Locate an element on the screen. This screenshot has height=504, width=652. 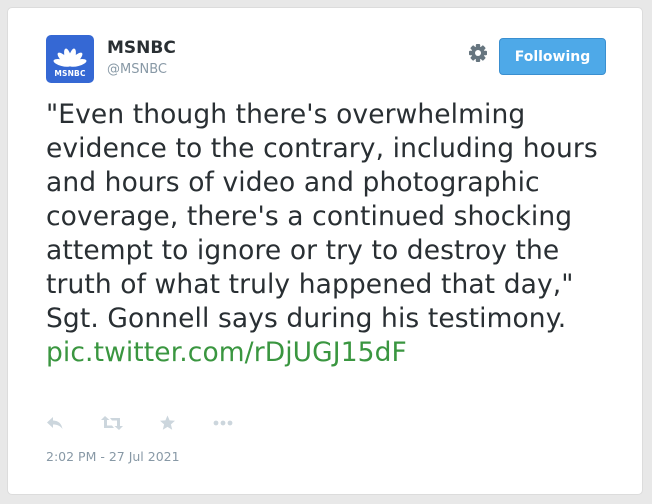
retweet-icon is located at coordinates (112, 425).